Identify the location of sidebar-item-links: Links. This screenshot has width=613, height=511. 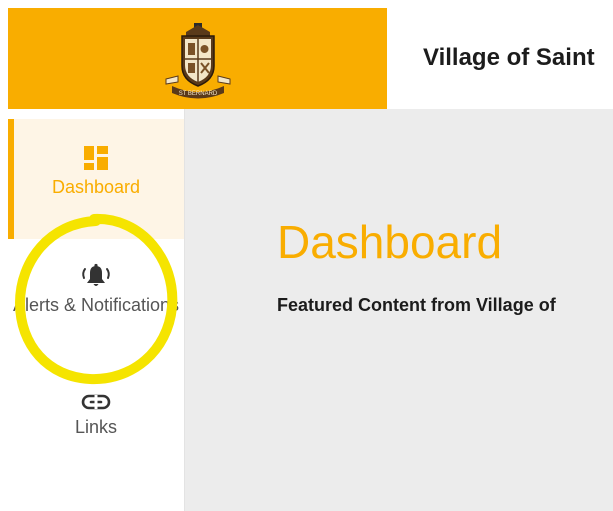
(96, 429).